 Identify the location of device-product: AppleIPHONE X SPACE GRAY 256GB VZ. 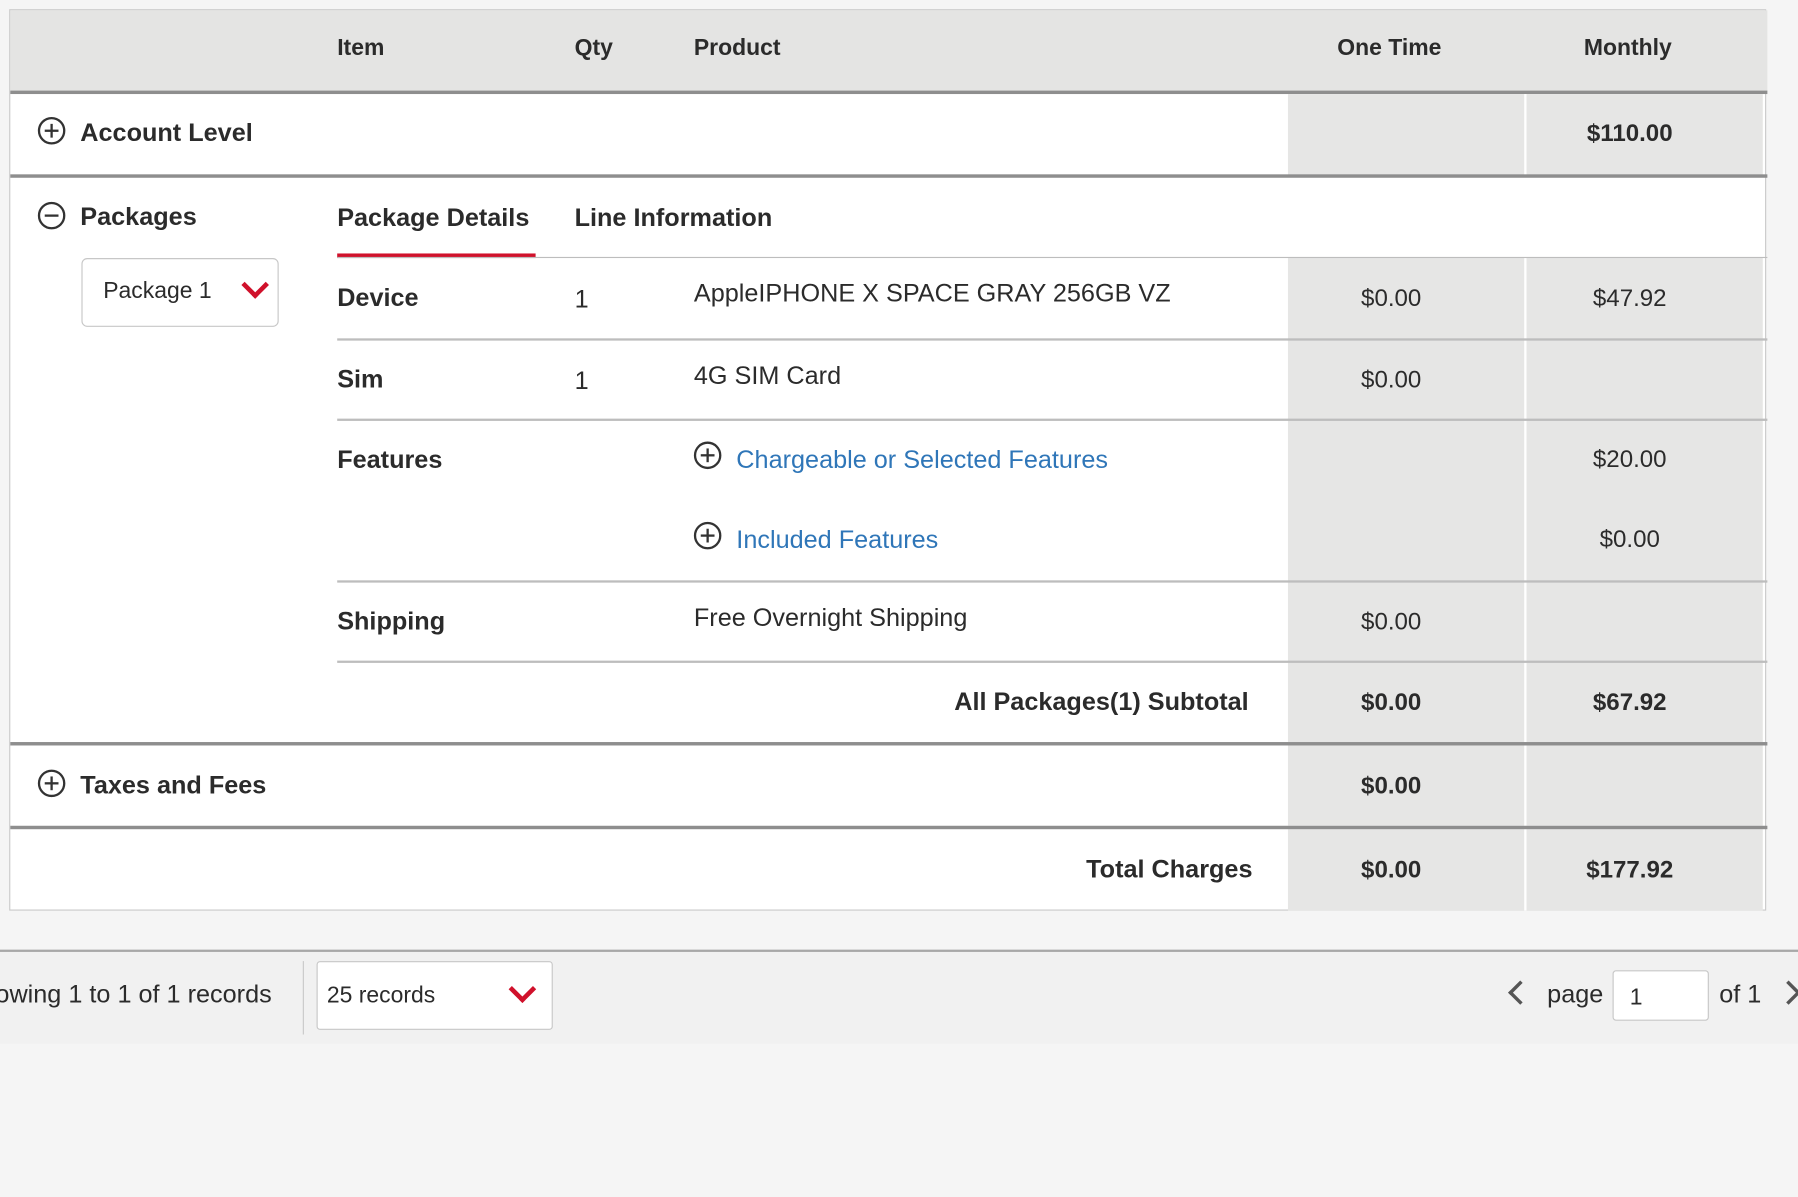
(932, 293).